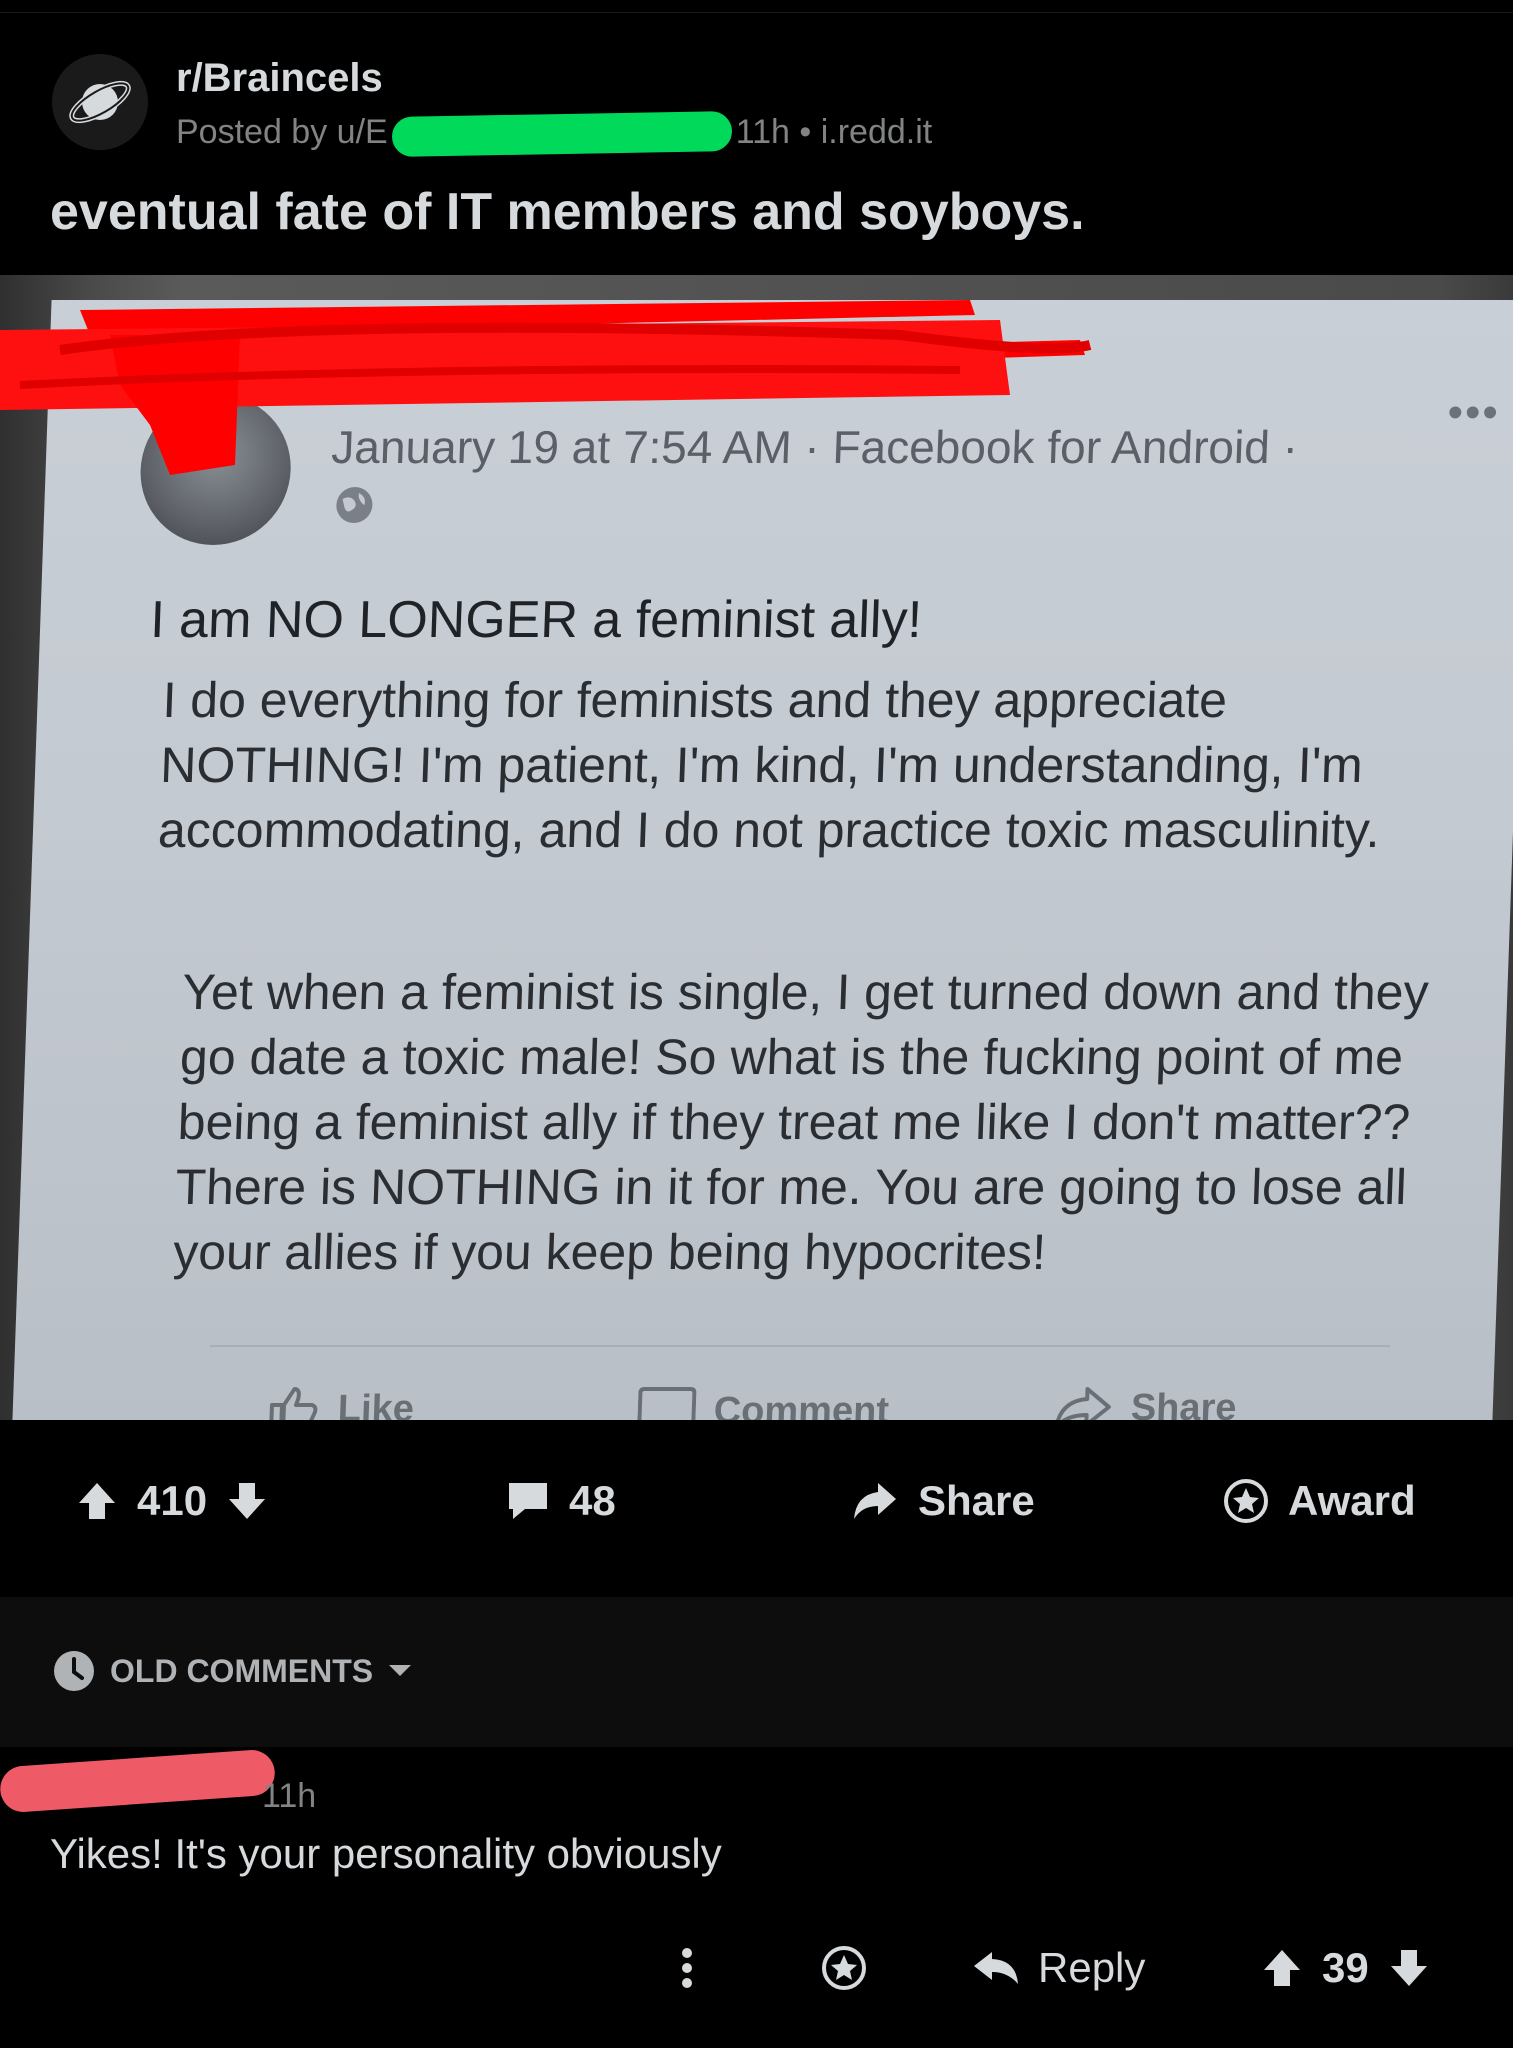 The width and height of the screenshot is (1513, 2048). Describe the element at coordinates (562, 134) in the screenshot. I see `username-redaction` at that location.